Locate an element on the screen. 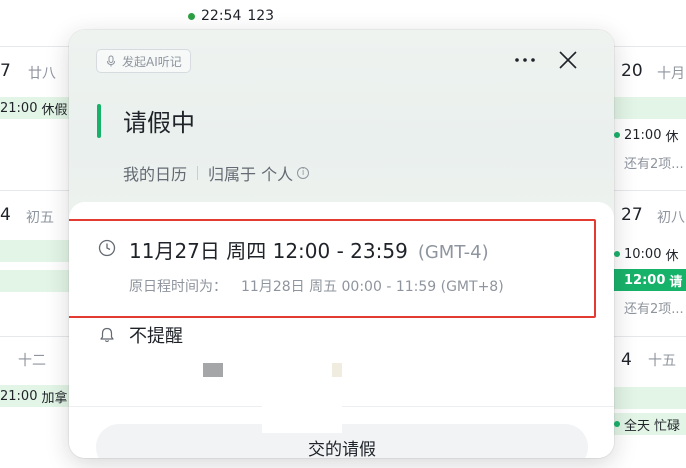 The width and height of the screenshot is (686, 468). lunar-date: 廿八 is located at coordinates (42, 74).